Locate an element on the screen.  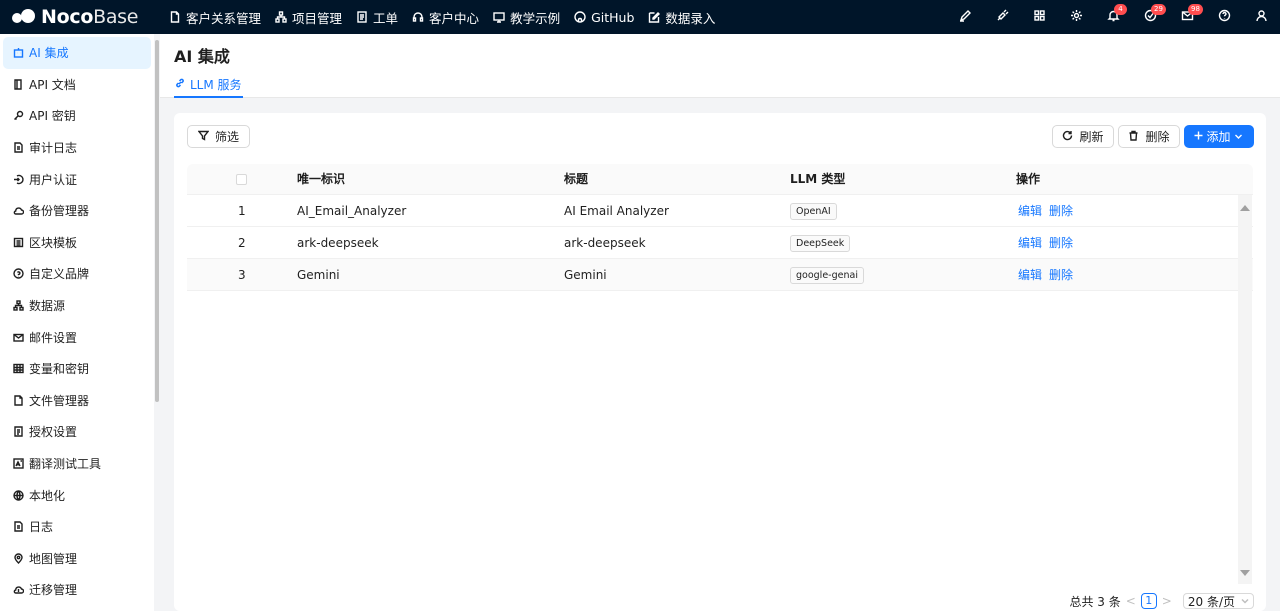
row-actions: 编辑 删除 is located at coordinates (1049, 243).